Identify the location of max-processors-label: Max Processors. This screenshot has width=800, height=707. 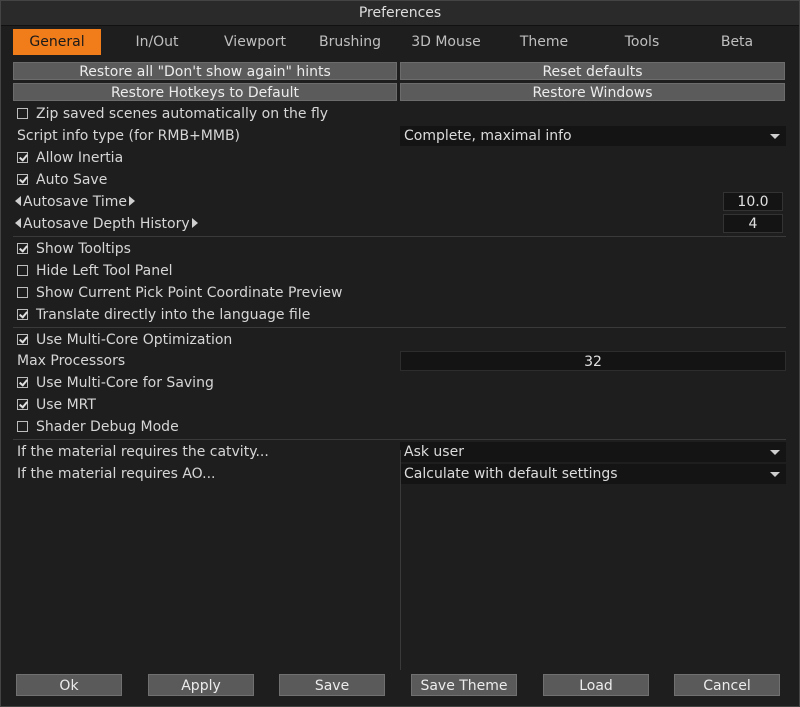
(71, 361).